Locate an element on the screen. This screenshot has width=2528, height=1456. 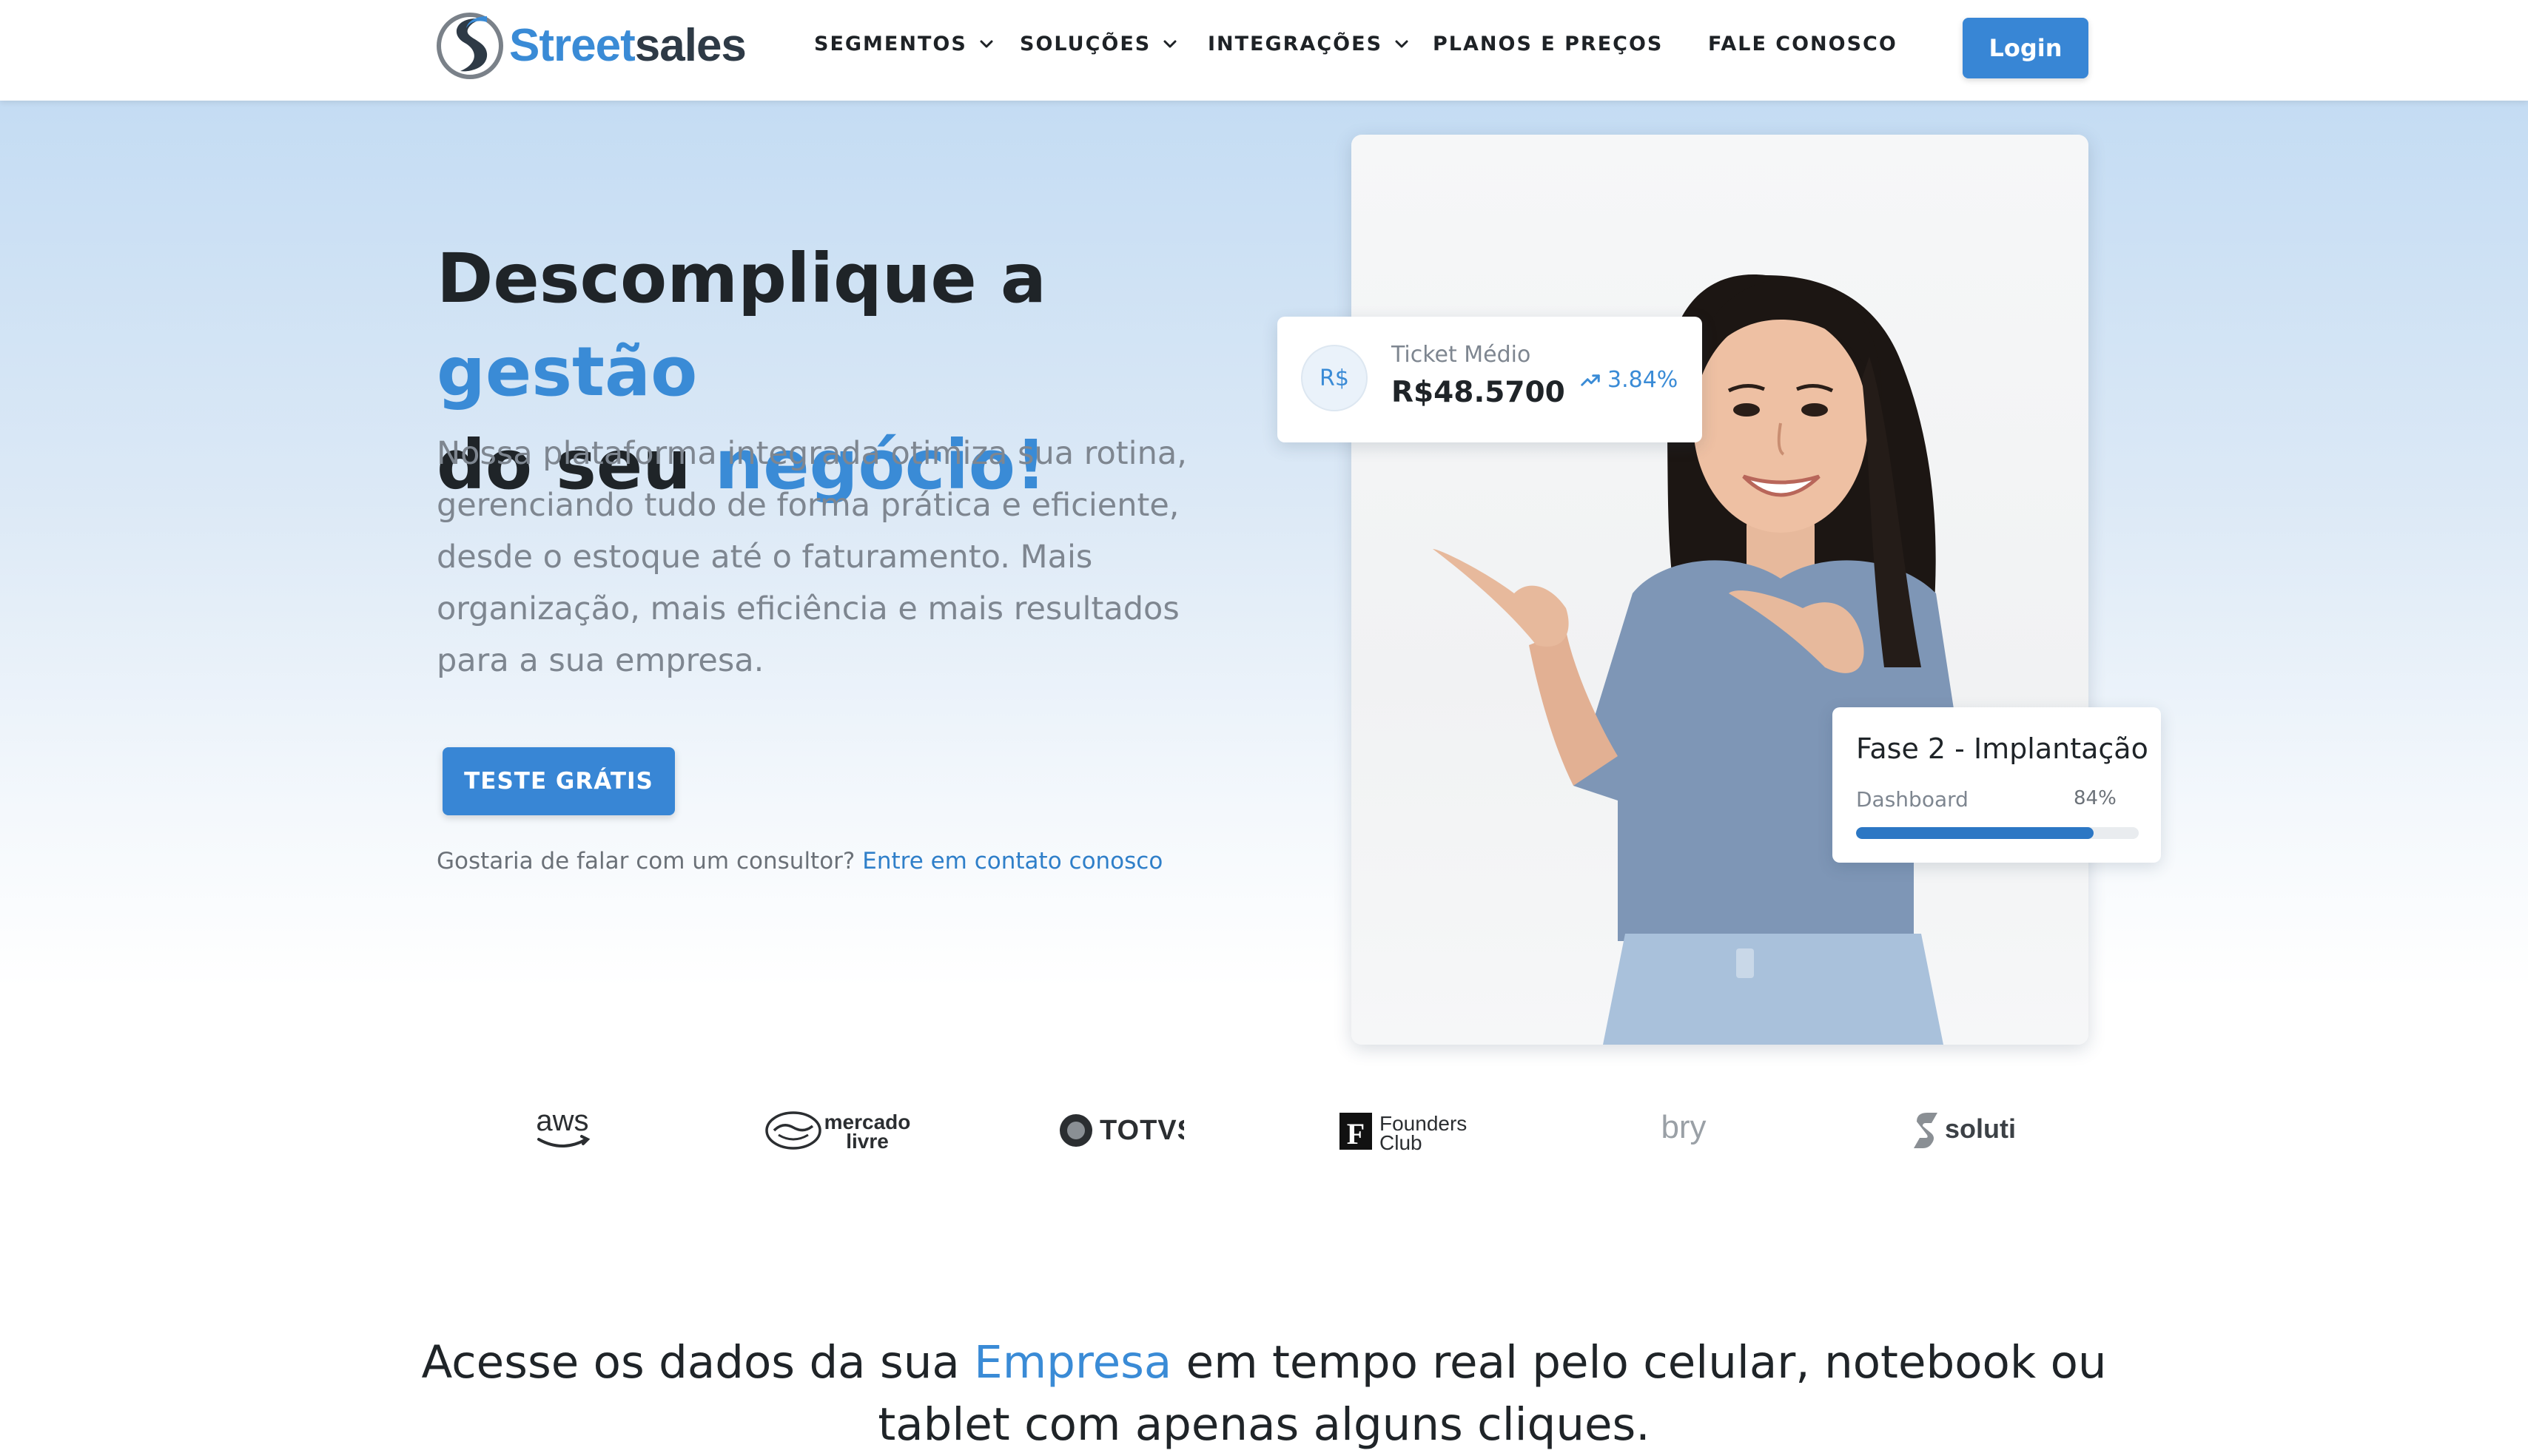
founders-club-logo-text: Club is located at coordinates (1401, 1143).